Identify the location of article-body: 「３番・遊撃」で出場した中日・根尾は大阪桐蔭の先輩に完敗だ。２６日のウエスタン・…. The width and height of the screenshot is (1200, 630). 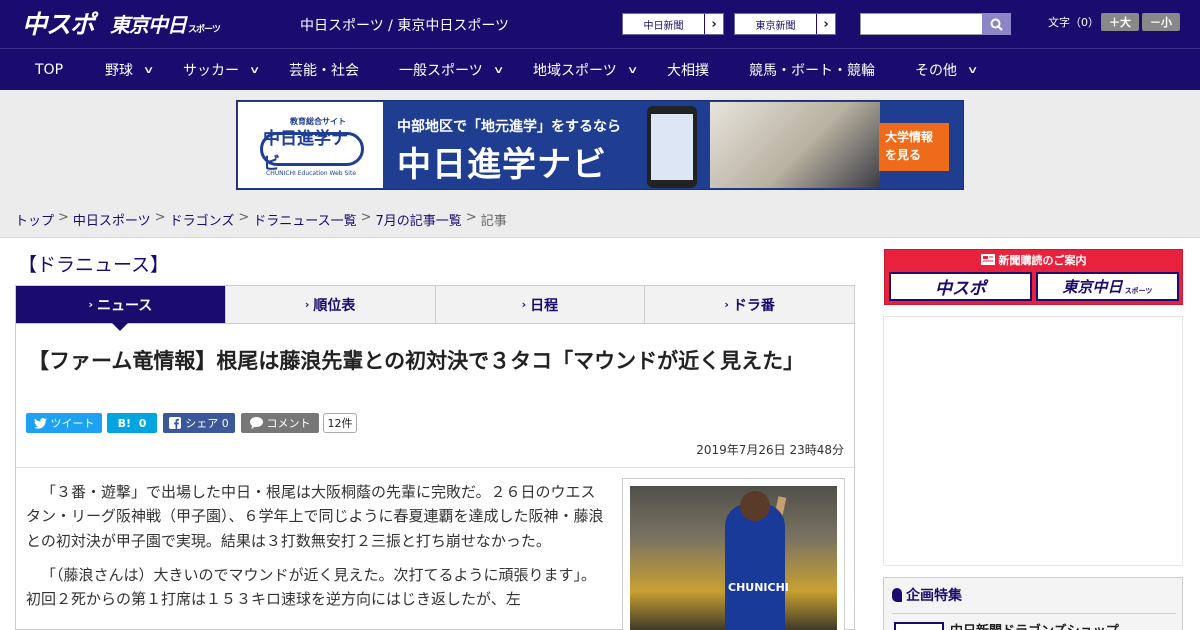
(315, 550).